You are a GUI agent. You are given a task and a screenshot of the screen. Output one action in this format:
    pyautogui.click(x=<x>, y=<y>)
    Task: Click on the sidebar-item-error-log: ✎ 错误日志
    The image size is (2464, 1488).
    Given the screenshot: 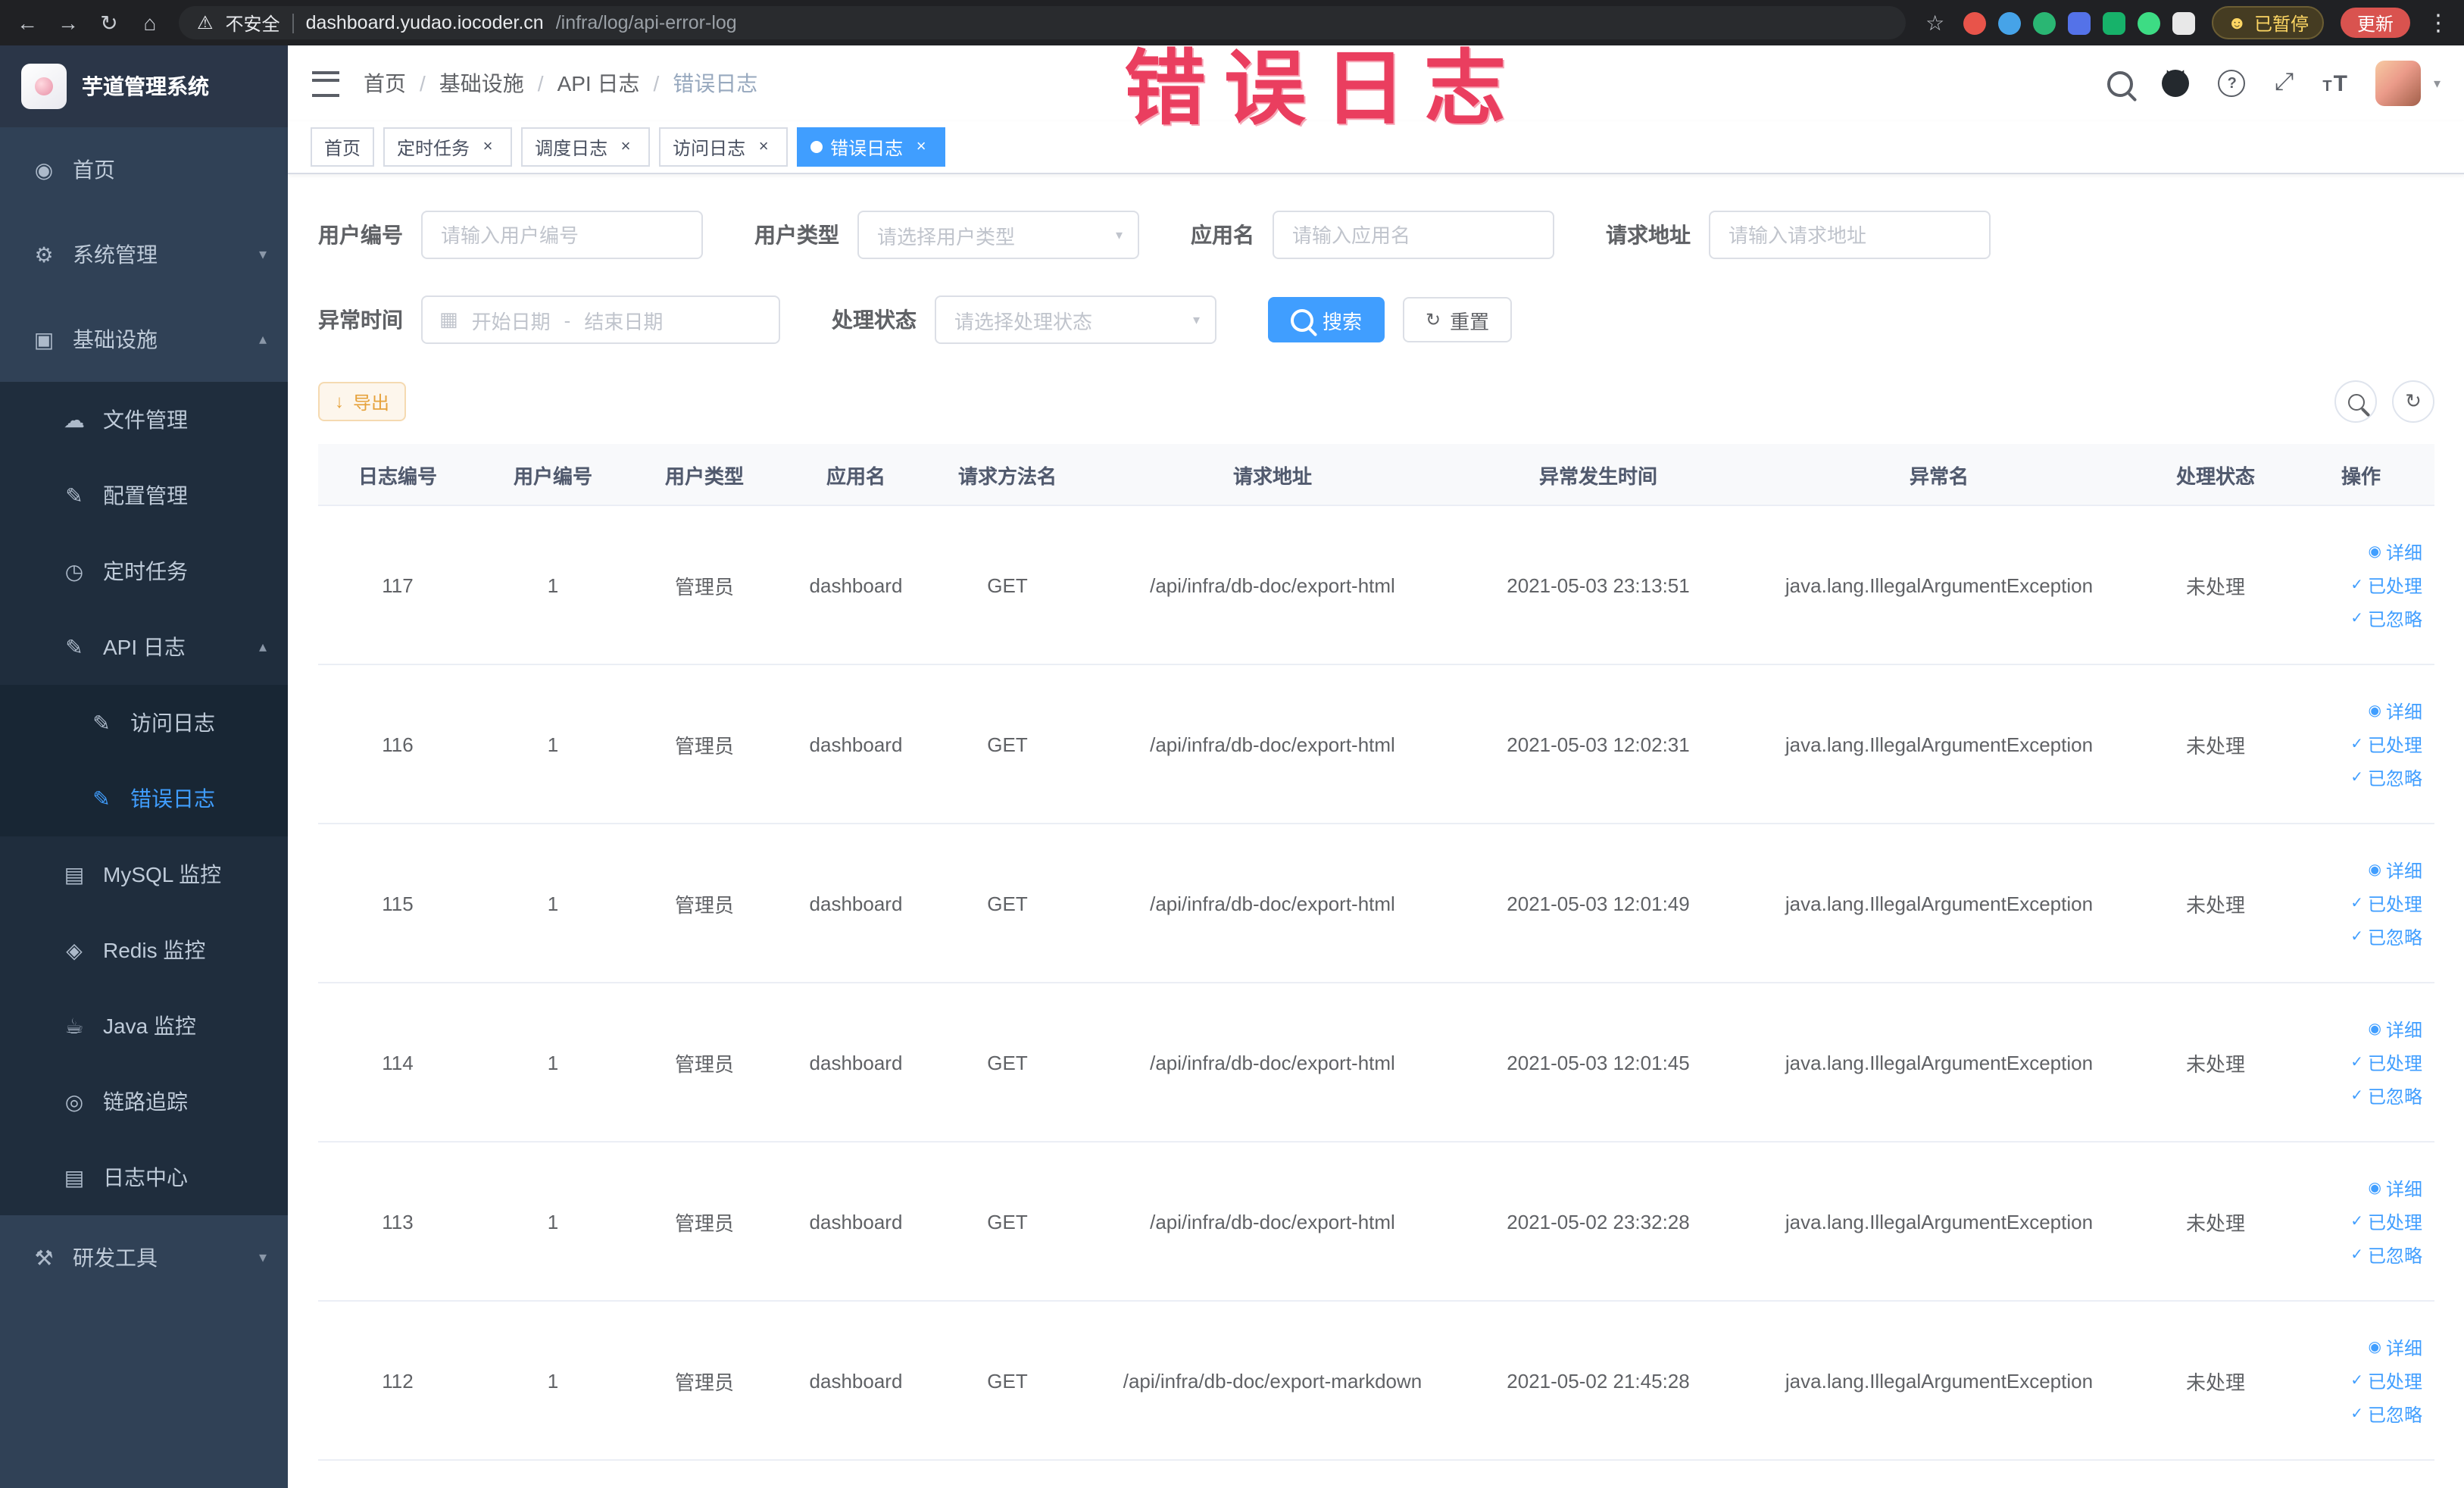 What is the action you would take?
    pyautogui.click(x=144, y=798)
    